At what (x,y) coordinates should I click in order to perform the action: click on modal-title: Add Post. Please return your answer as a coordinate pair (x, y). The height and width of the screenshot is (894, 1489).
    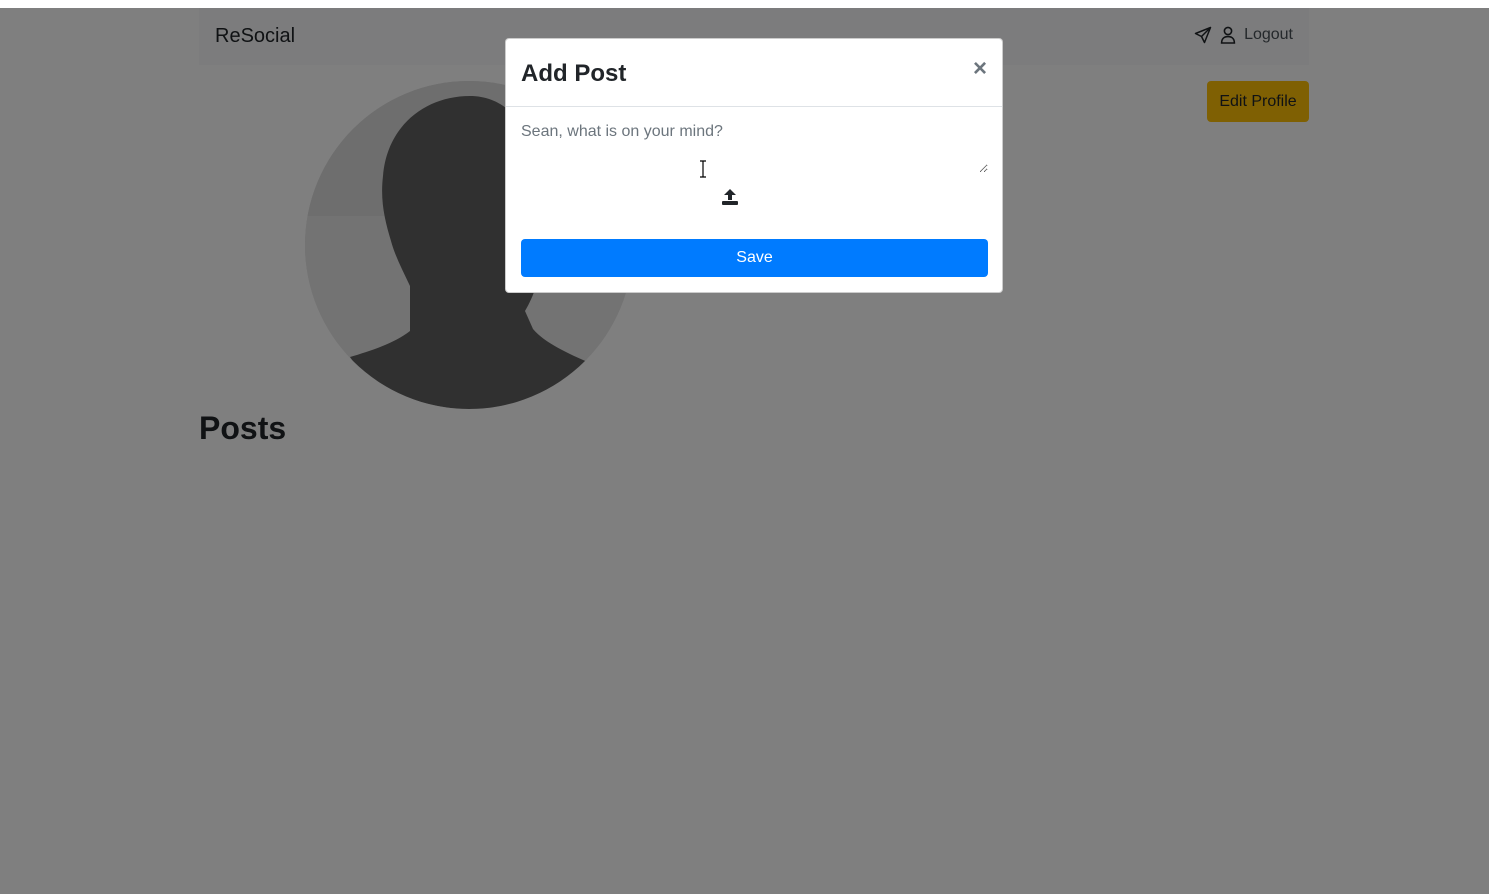
    Looking at the image, I should click on (574, 73).